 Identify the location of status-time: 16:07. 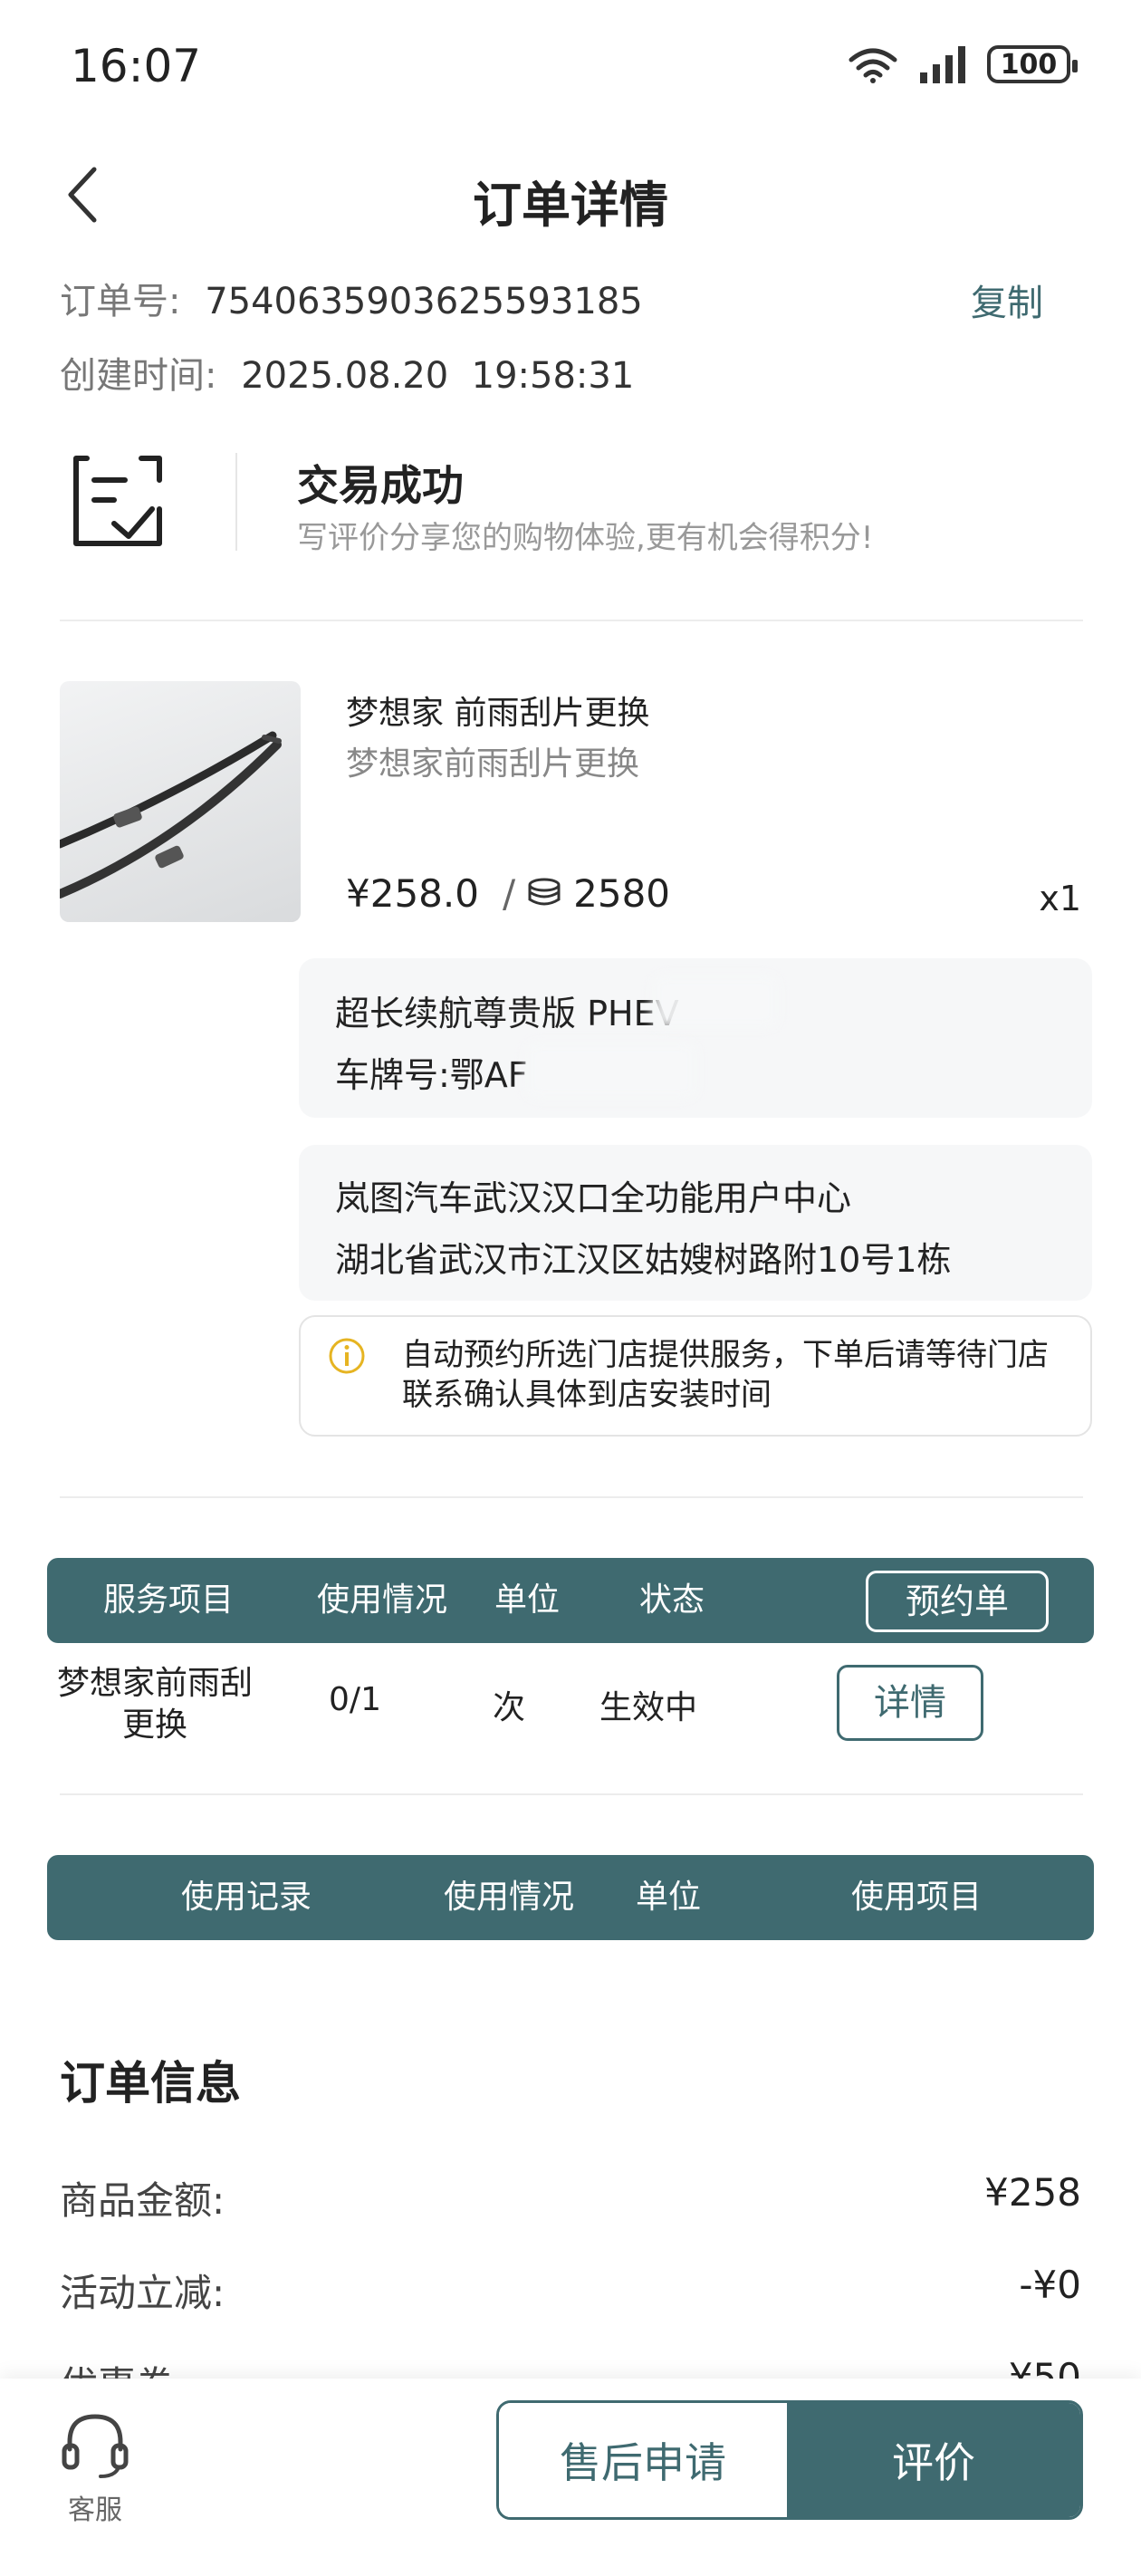
(136, 66).